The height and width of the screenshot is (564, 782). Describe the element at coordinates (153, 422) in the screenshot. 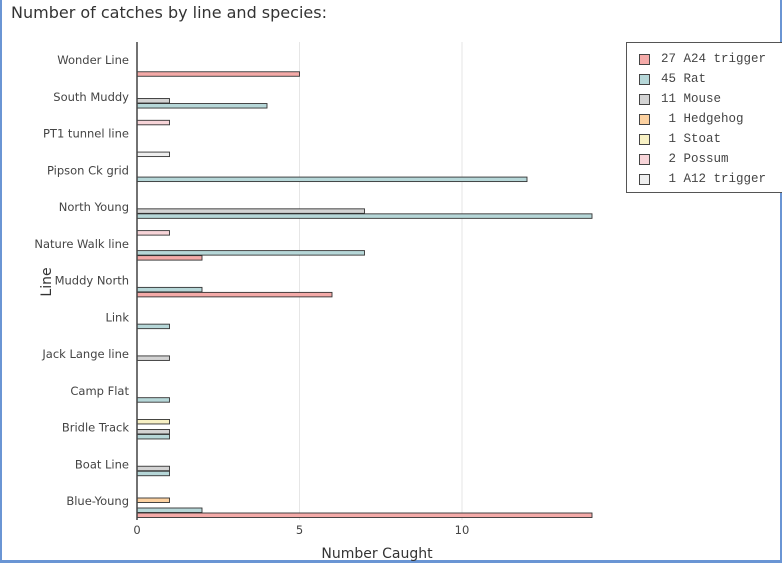

I see `bar-stoat` at that location.